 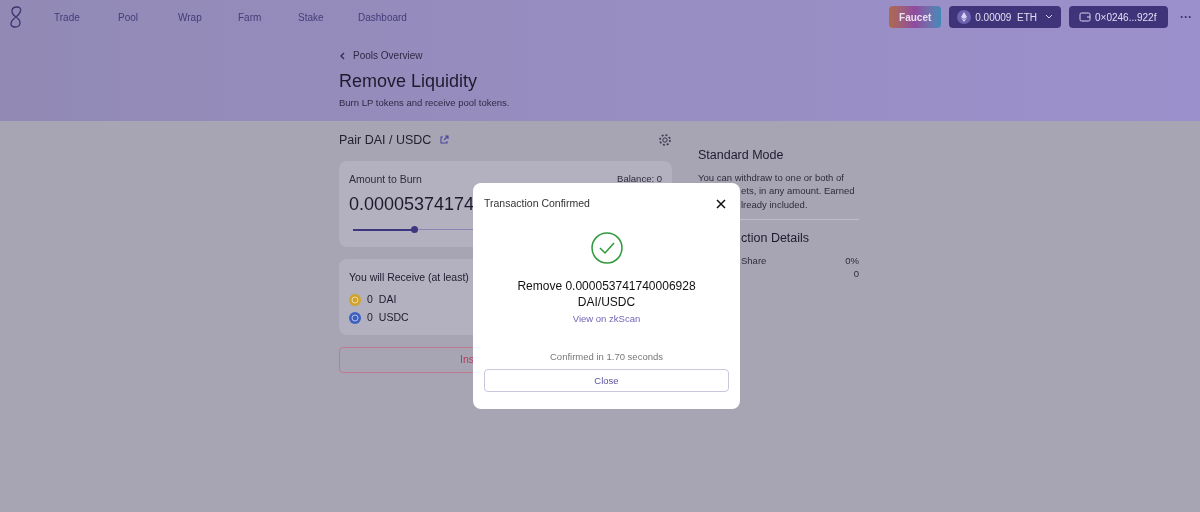 What do you see at coordinates (606, 318) in the screenshot?
I see `explorer-link: View on zkScan` at bounding box center [606, 318].